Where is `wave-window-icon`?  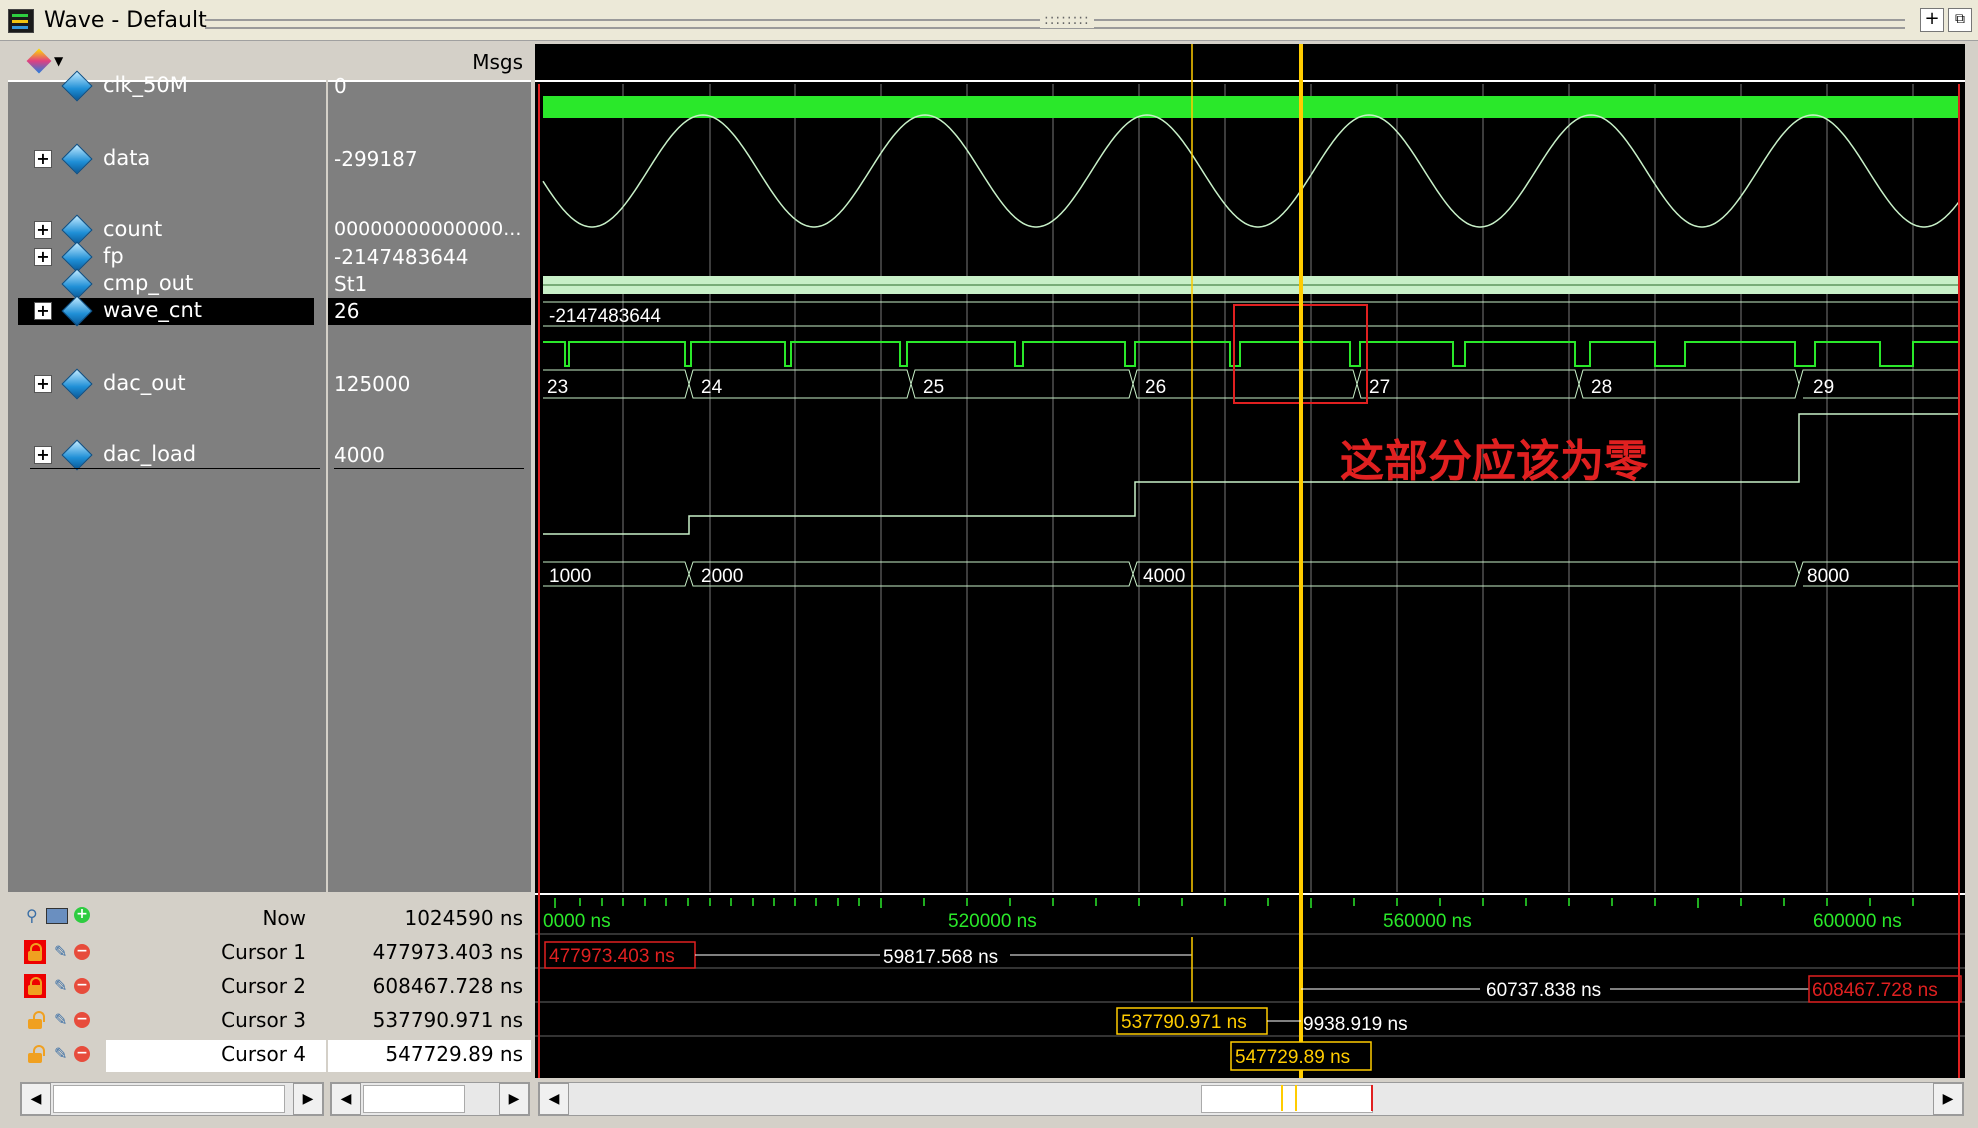
wave-window-icon is located at coordinates (21, 21).